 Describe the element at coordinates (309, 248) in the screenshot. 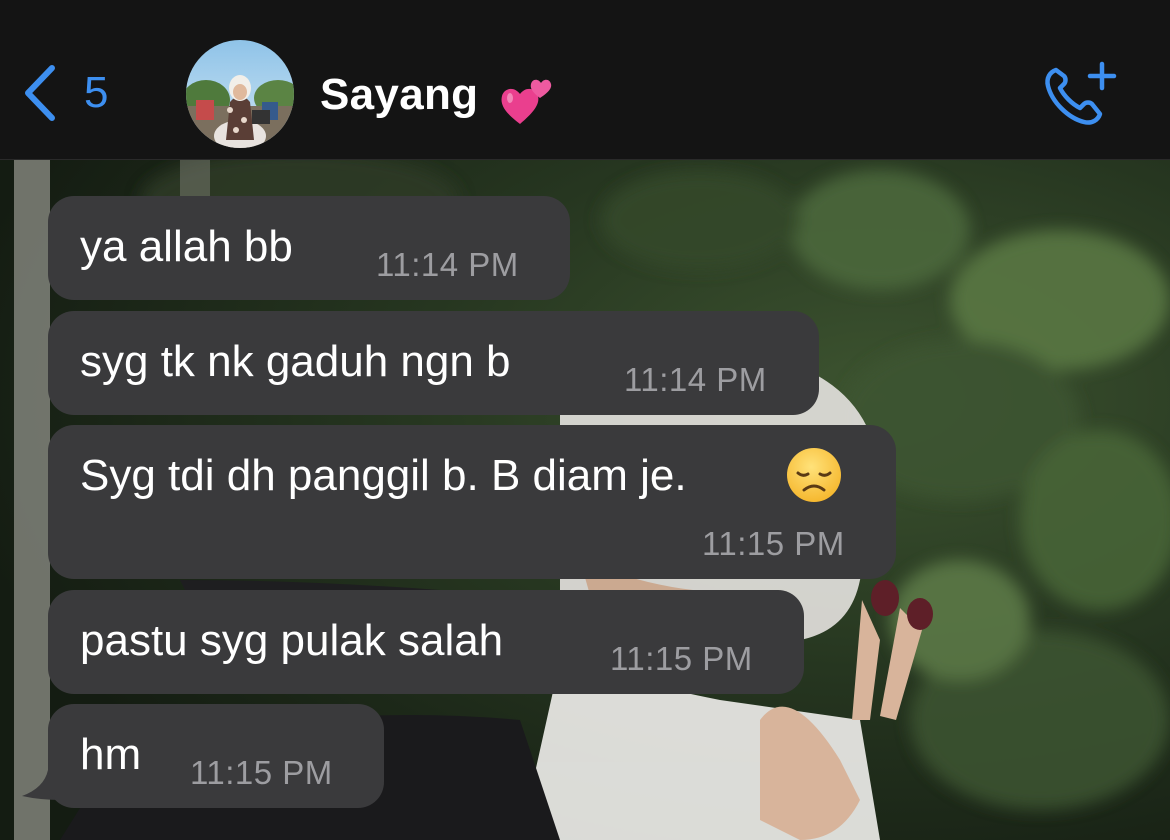

I see `message-bubble: ya allah bb 11:14 PM` at that location.